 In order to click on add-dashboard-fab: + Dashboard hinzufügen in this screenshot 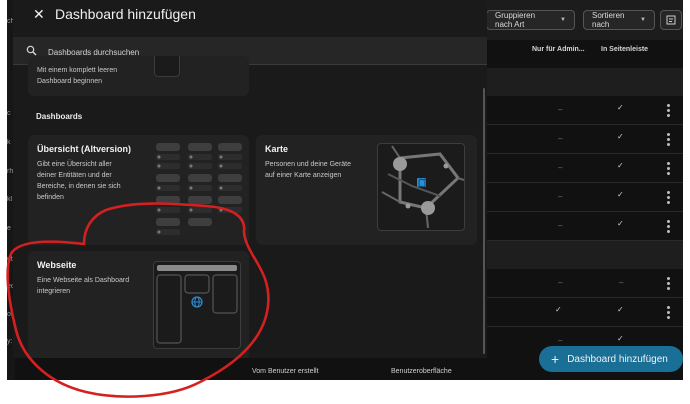, I will do `click(611, 359)`.